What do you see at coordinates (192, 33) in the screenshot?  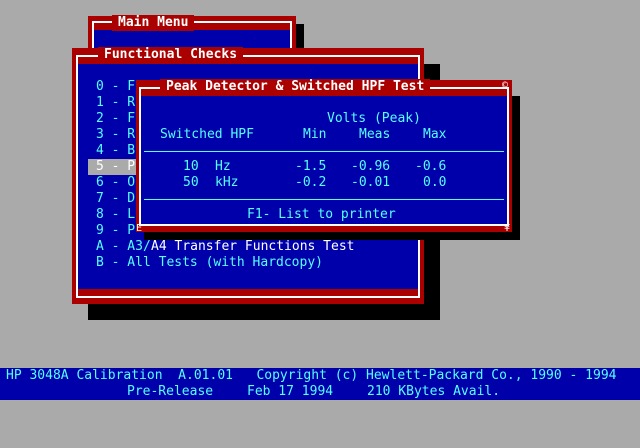 I see `main-menu-window: Main Menu` at bounding box center [192, 33].